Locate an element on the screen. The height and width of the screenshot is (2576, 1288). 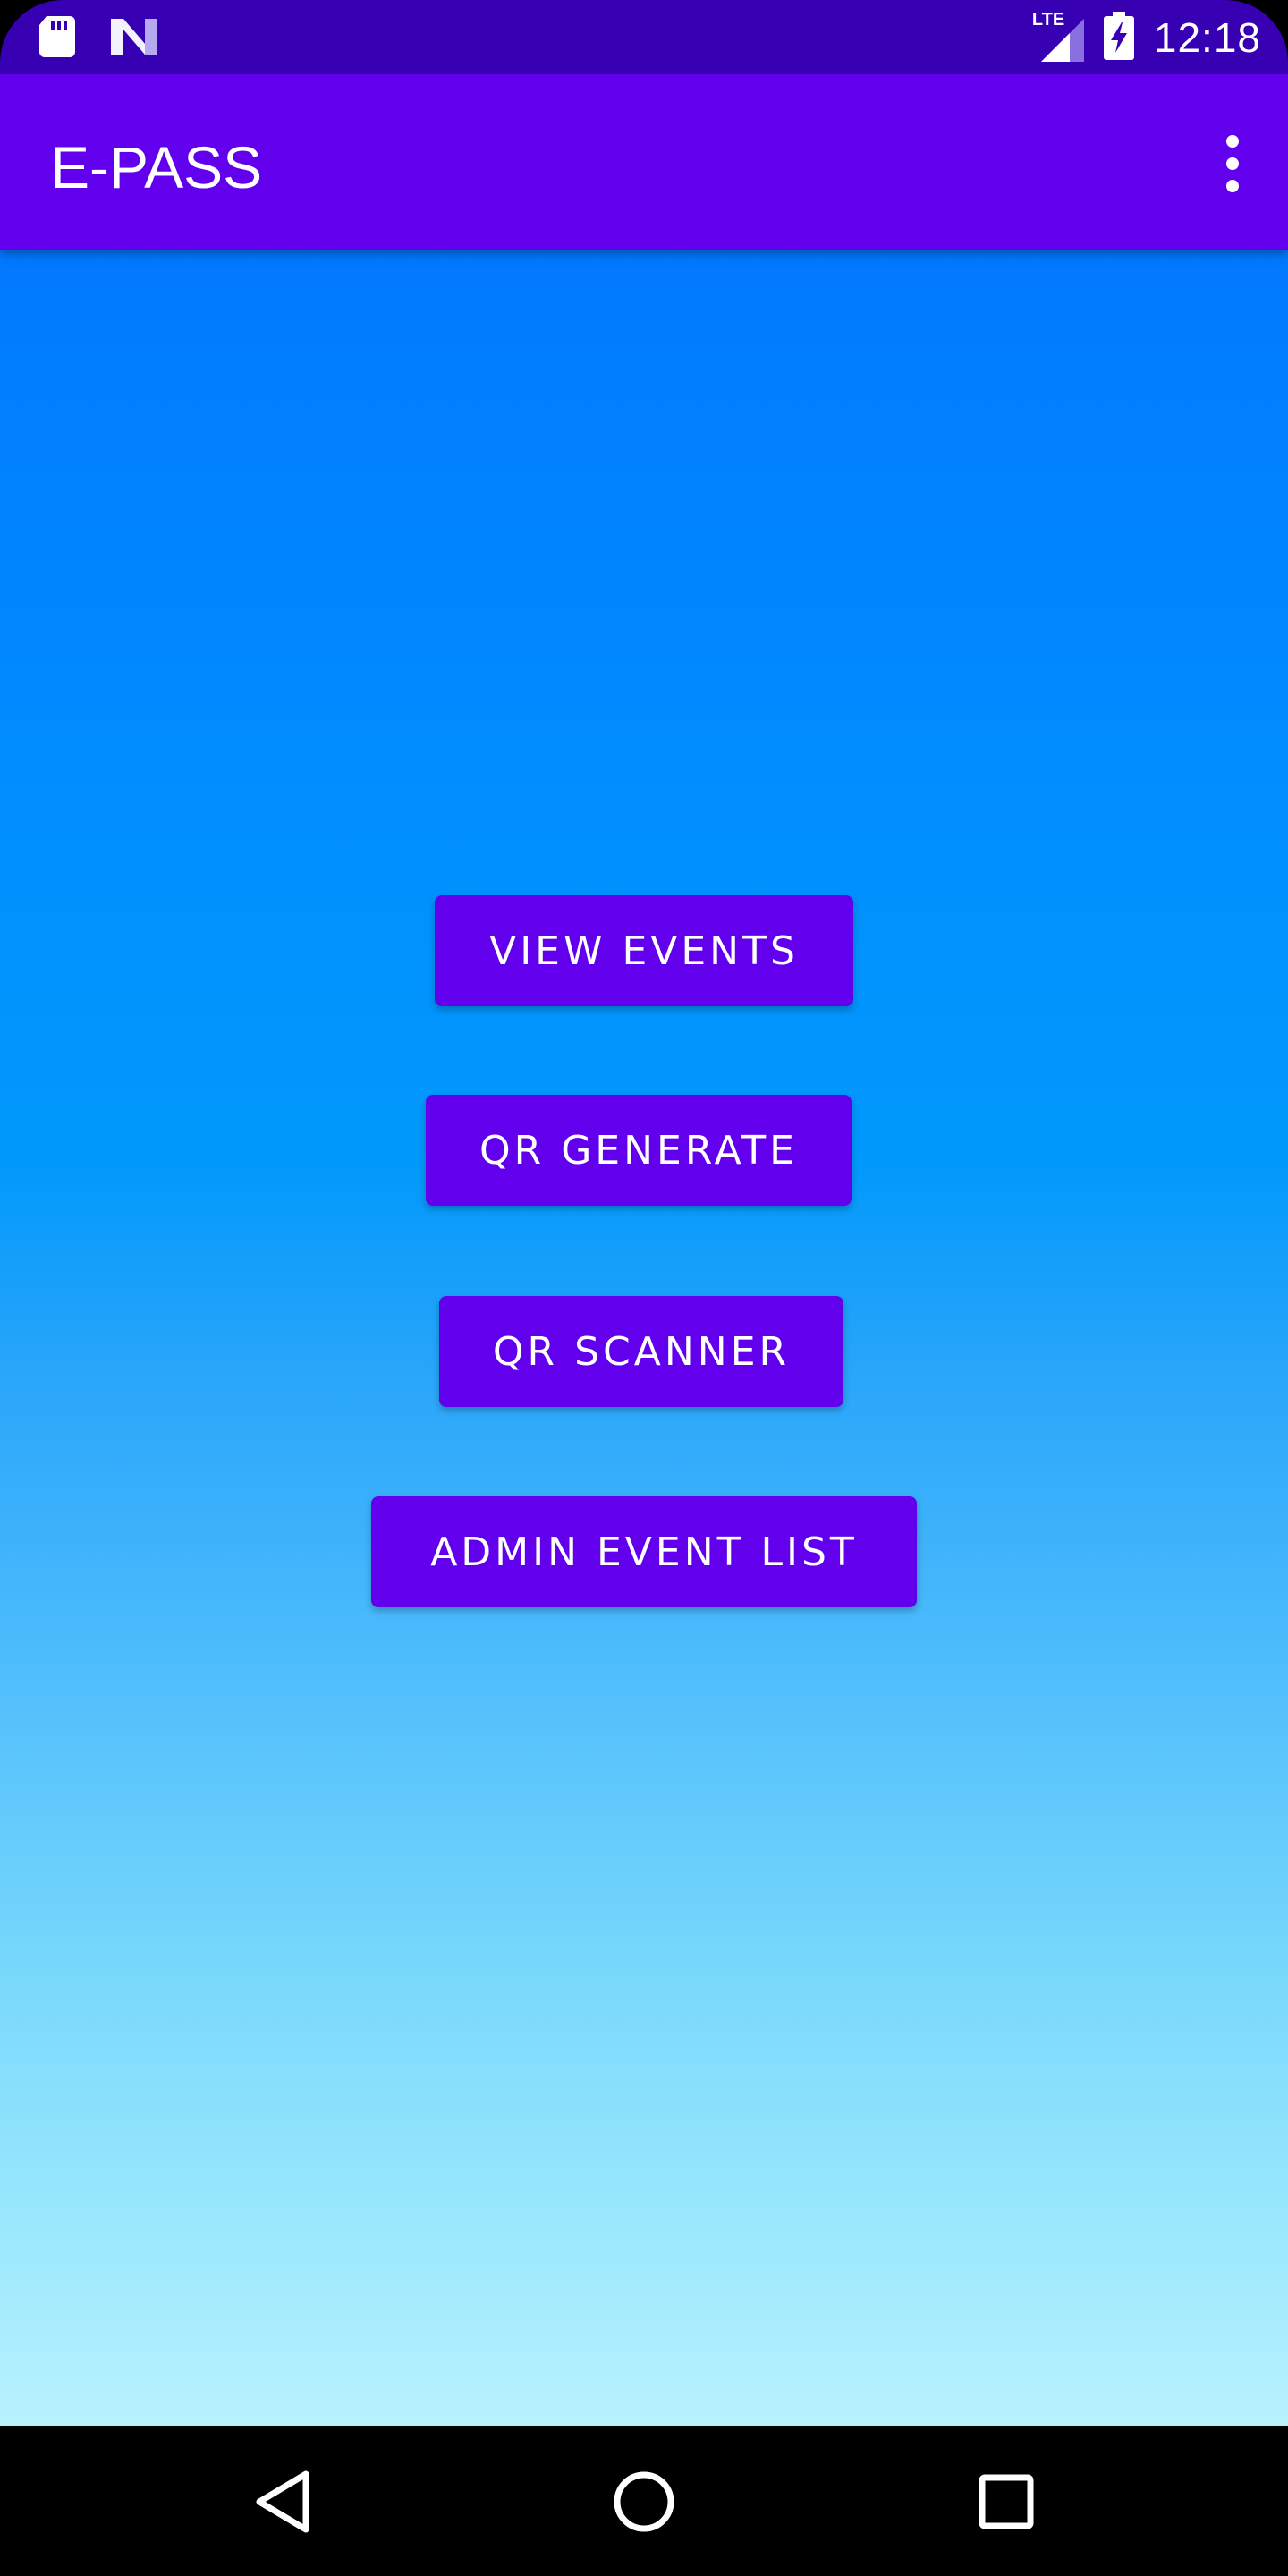
more-vert-icon is located at coordinates (1232, 164).